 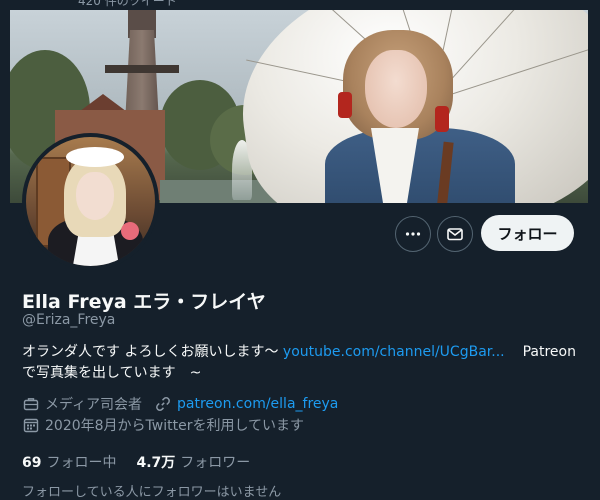 I want to click on profile-meta-row: メディア司会者 patreon.com/ella_freya, so click(x=180, y=404).